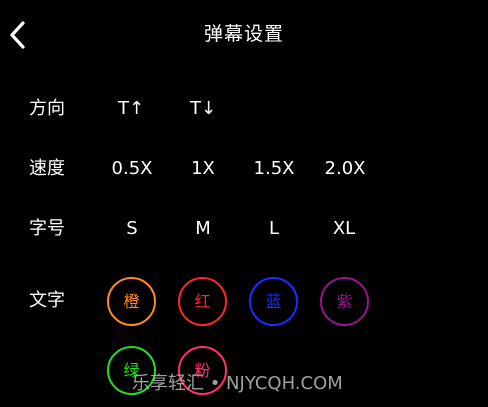 This screenshot has width=488, height=407. What do you see at coordinates (47, 168) in the screenshot?
I see `speed-label: 速度` at bounding box center [47, 168].